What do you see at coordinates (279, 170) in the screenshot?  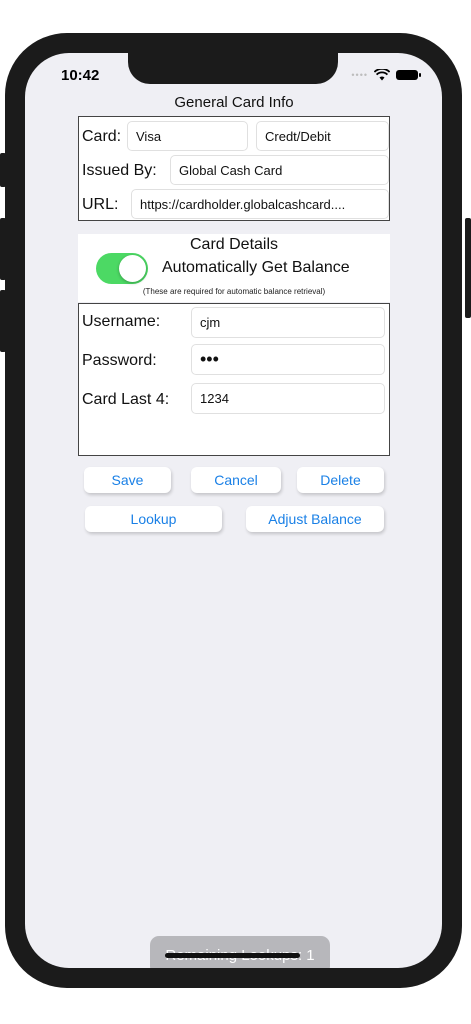 I see `issued-by-field: Global Cash Card` at bounding box center [279, 170].